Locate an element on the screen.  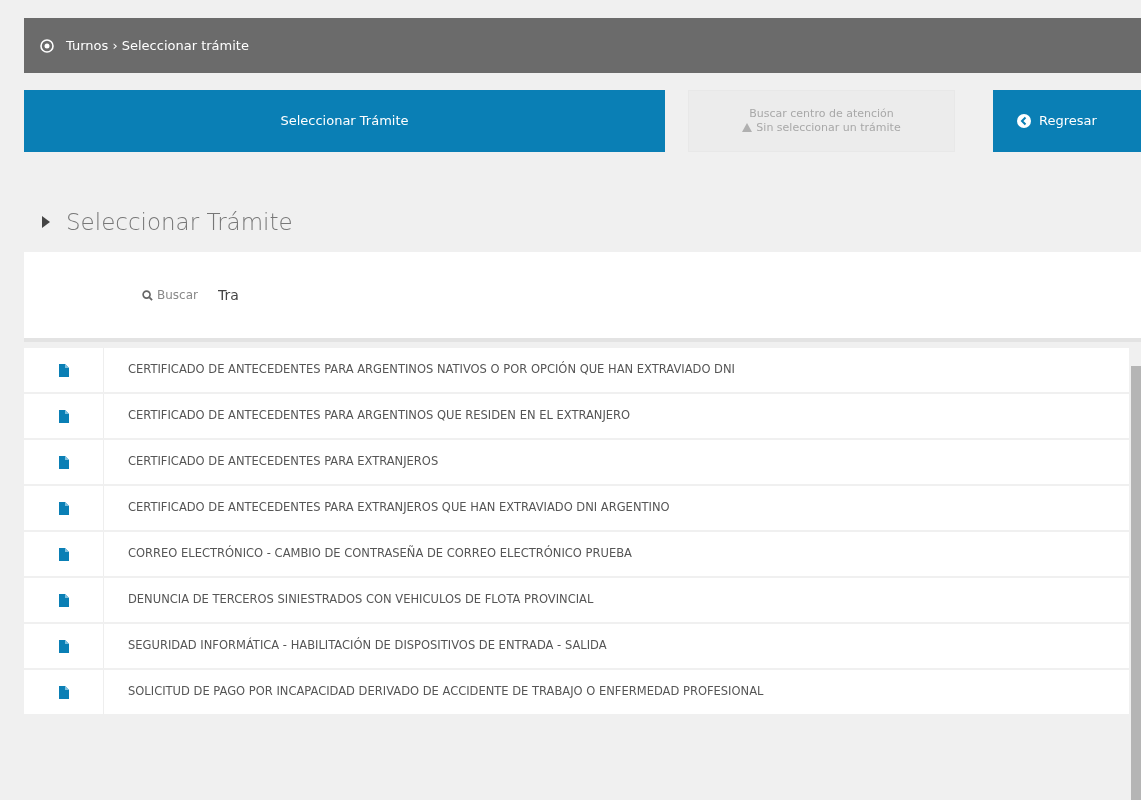
result-label: DENUNCIA DE TERCEROS SINIESTRADOS CON VEHICULOS DE FLOTA PROVINCIAL is located at coordinates (360, 600).